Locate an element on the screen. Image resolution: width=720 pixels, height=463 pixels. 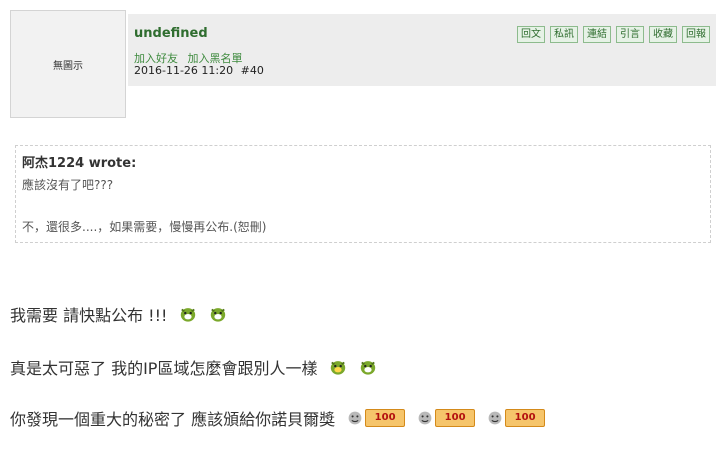
avatar: 無圖示 is located at coordinates (68, 64).